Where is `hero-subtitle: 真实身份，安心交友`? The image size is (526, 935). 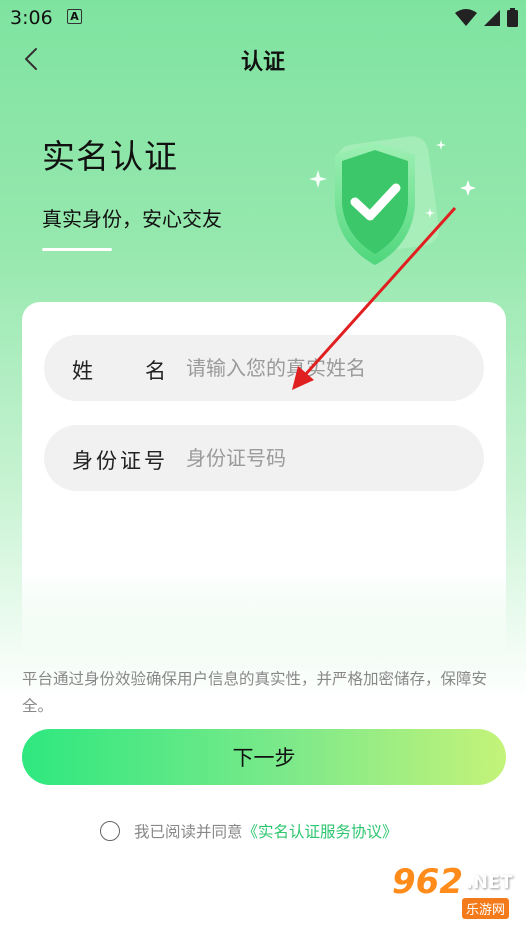
hero-subtitle: 真实身份，安心交友 is located at coordinates (132, 219).